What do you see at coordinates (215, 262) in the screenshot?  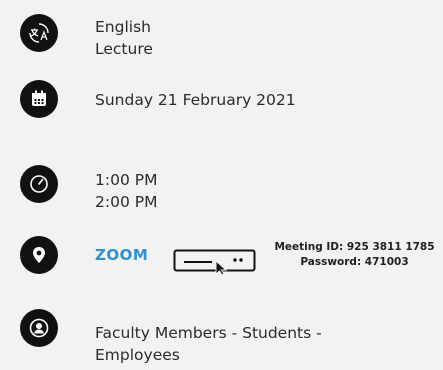 I see `computer-click-icon` at bounding box center [215, 262].